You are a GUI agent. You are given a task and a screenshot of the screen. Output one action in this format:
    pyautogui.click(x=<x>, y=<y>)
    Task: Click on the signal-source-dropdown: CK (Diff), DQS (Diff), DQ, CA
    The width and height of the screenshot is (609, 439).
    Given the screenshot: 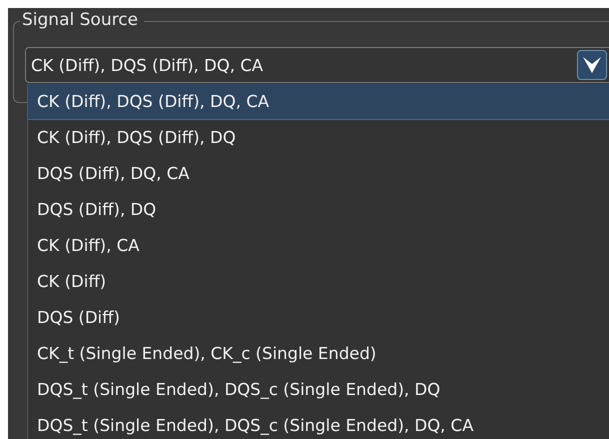 What is the action you would take?
    pyautogui.click(x=317, y=65)
    